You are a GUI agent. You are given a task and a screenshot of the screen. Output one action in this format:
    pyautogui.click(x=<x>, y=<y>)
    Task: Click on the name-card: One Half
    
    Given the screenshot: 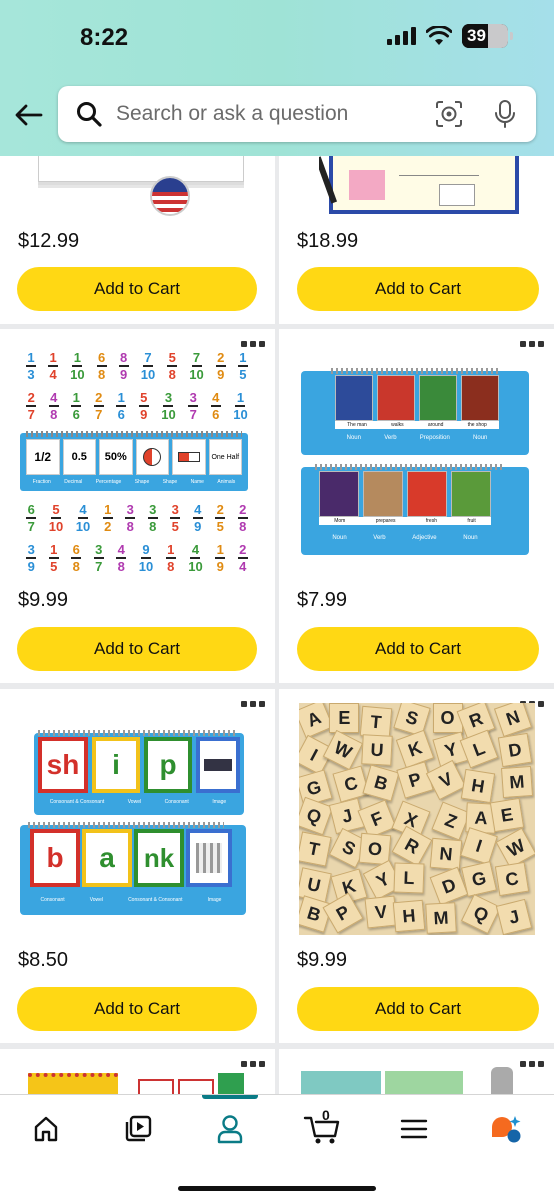 What is the action you would take?
    pyautogui.click(x=225, y=457)
    